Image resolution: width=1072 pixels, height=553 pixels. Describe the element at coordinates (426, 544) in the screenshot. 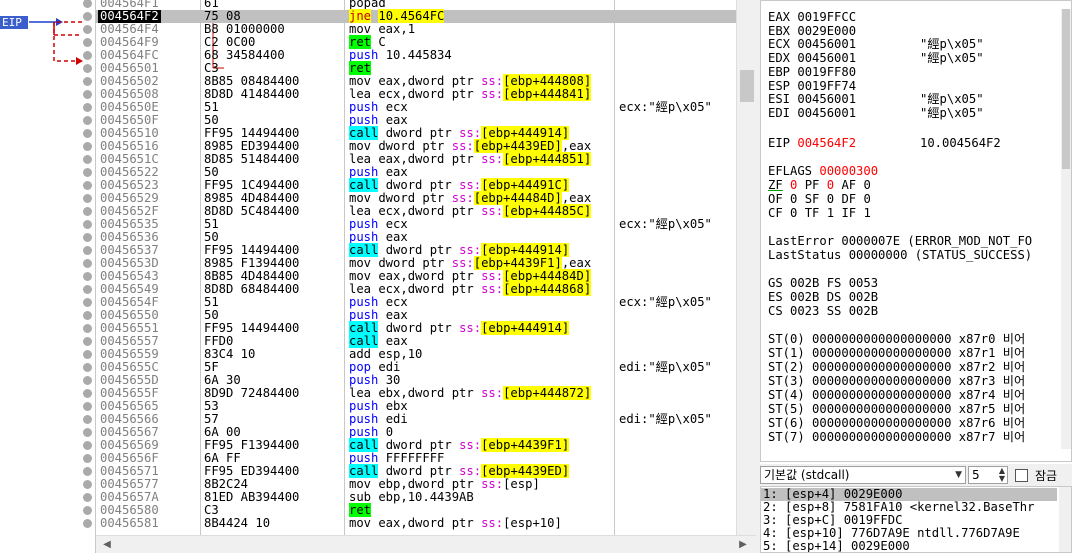

I see `disassembly-hscrollbar: ◀ ▶` at that location.